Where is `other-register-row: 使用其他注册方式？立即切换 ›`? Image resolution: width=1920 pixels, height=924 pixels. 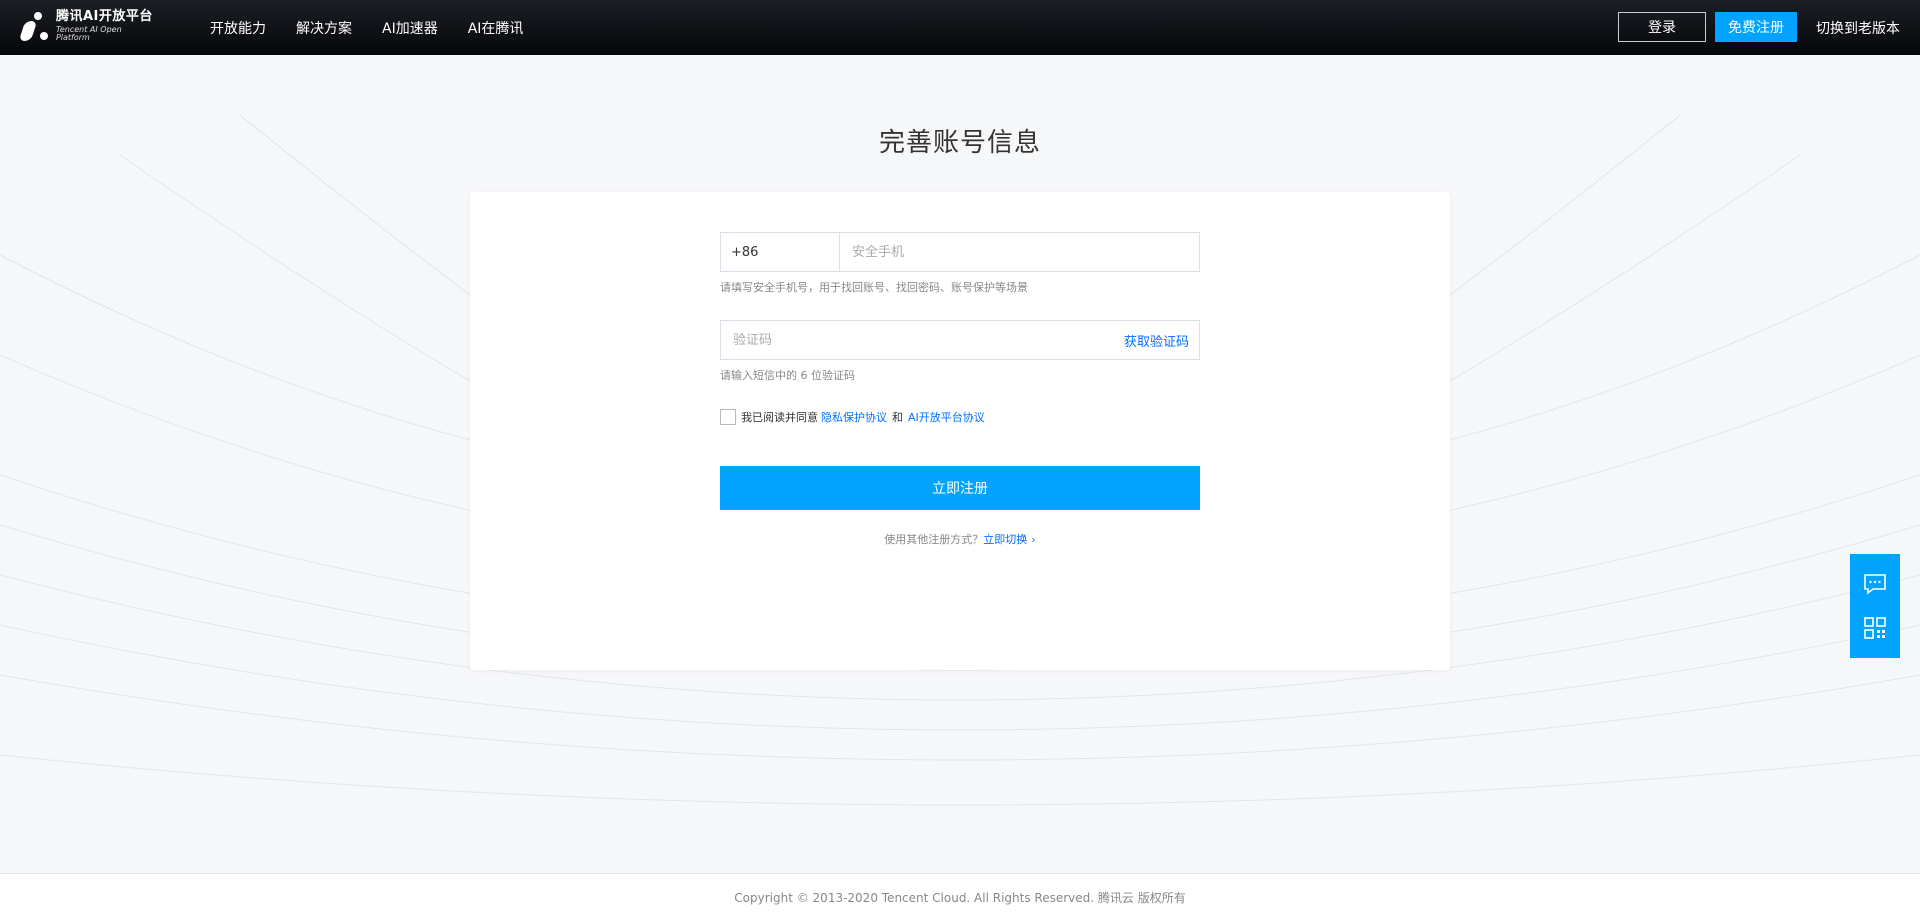
other-register-row: 使用其他注册方式？立即切换 › is located at coordinates (960, 539).